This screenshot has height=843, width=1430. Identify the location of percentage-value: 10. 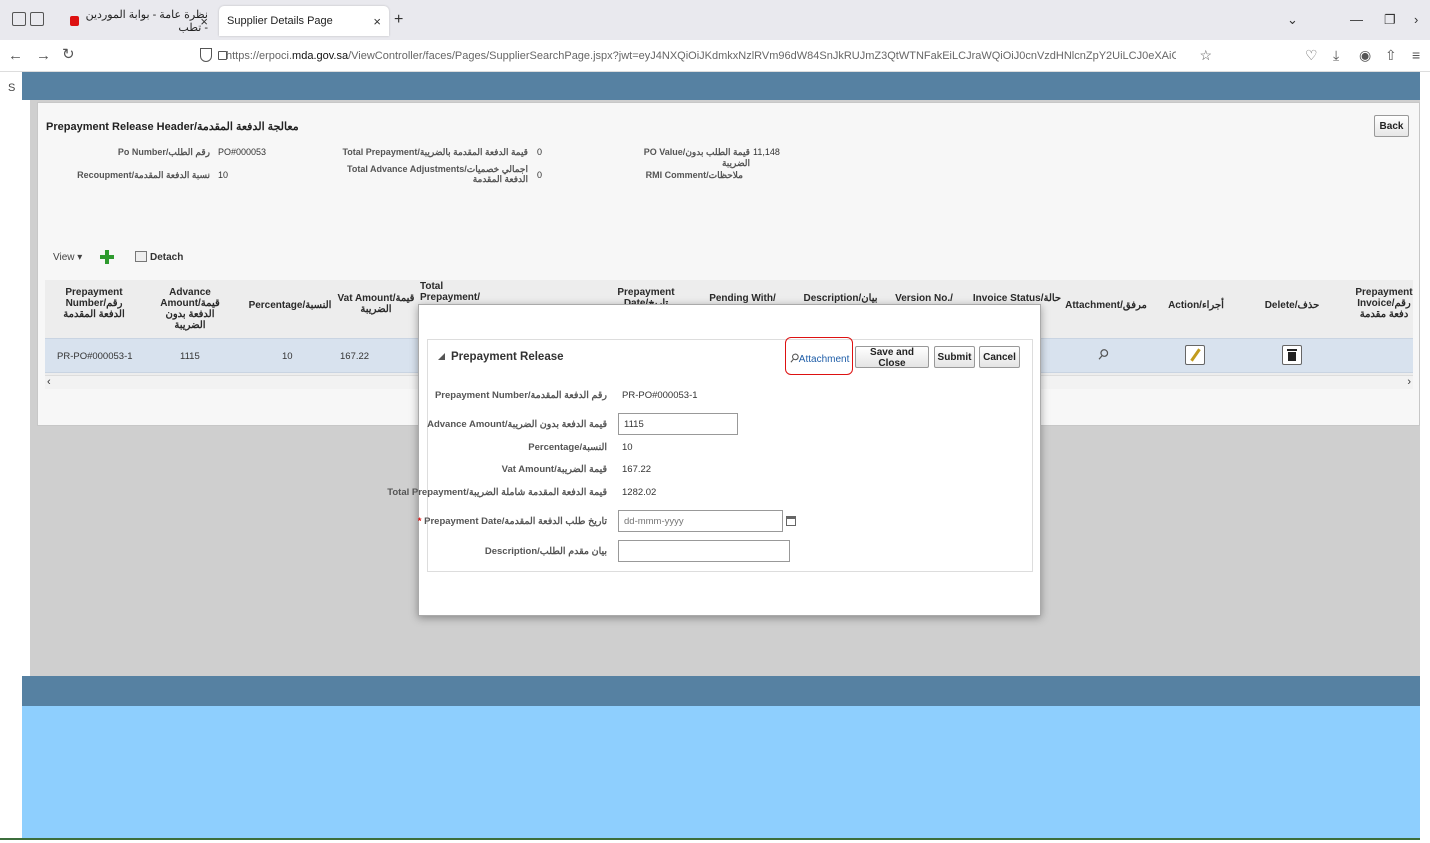
(627, 447).